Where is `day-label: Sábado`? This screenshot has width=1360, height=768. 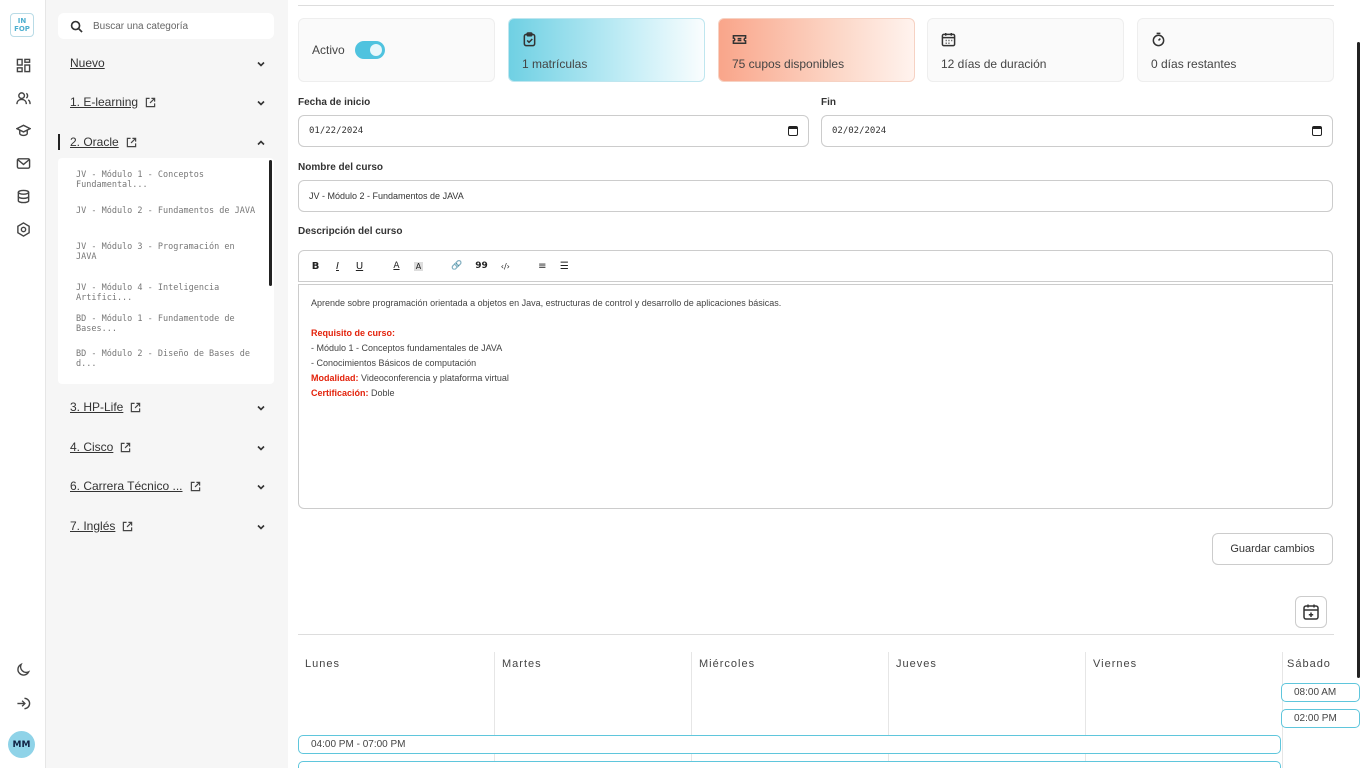
day-label: Sábado is located at coordinates (1309, 664).